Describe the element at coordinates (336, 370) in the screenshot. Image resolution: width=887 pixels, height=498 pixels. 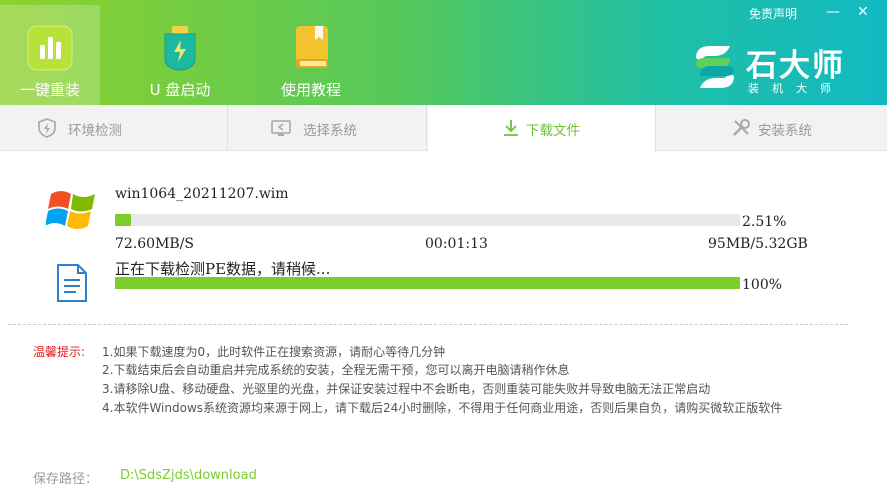
I see `tip-item: 2.下载结束后会自动重启并完成系统的安装，全程无需干预，您可以离开电脑请稍作休息` at that location.